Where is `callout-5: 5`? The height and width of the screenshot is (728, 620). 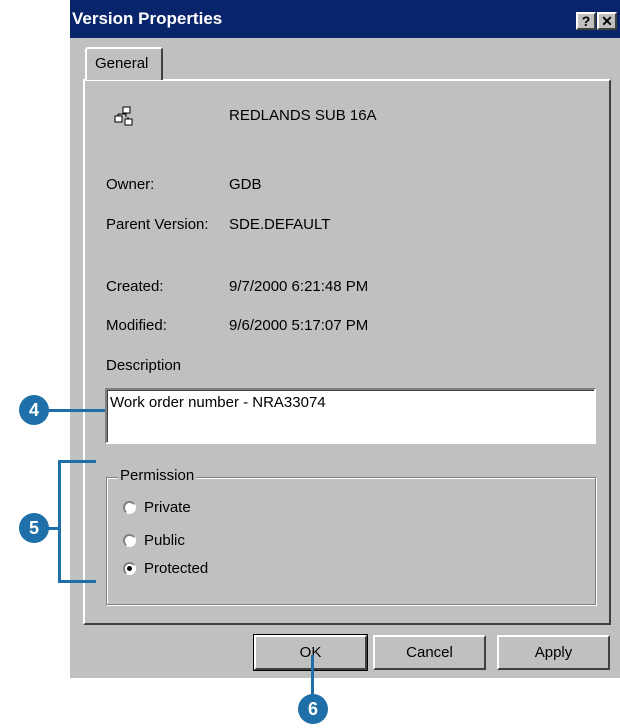 callout-5: 5 is located at coordinates (34, 528).